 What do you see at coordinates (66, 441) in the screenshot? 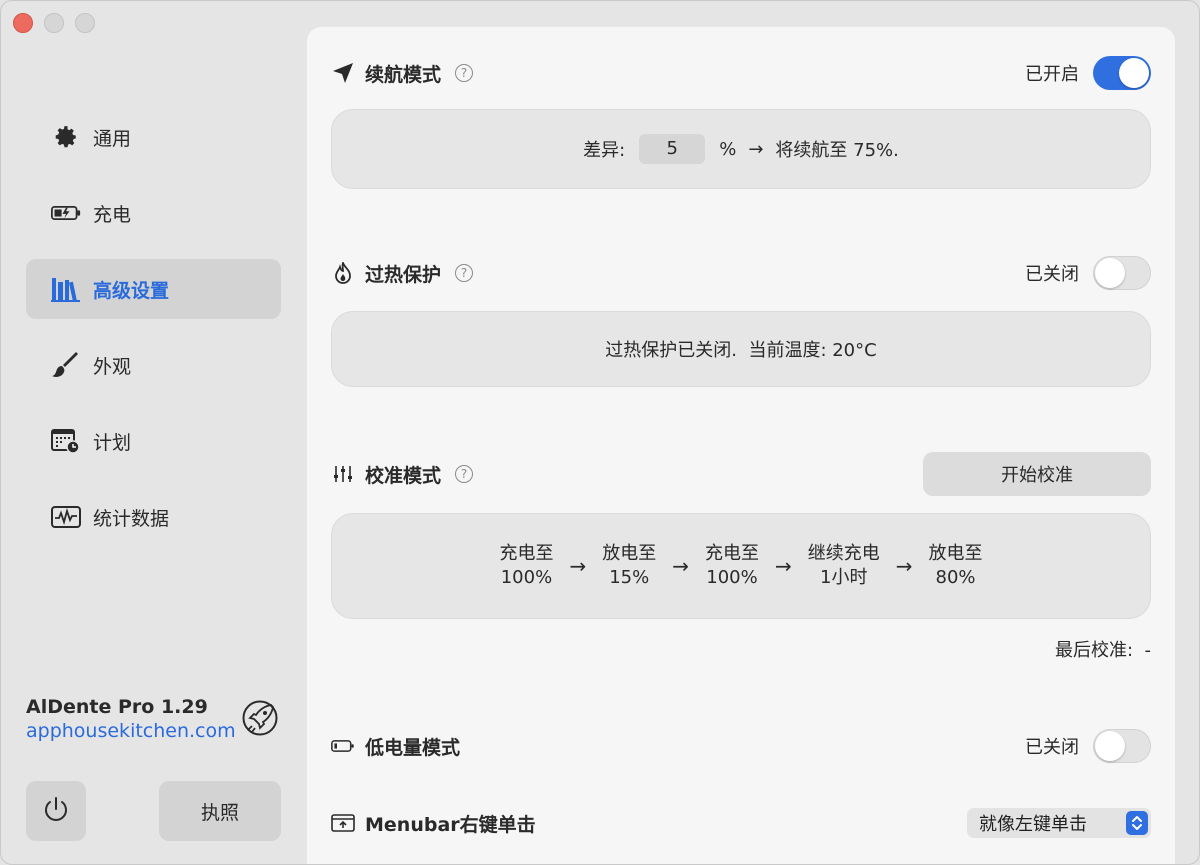
I see `calendar-clock-icon` at bounding box center [66, 441].